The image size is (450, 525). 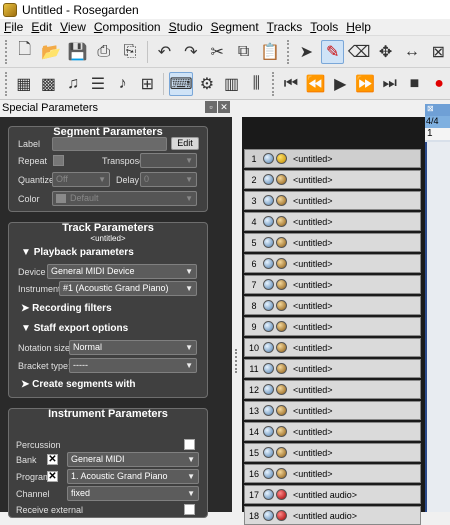 What do you see at coordinates (52, 459) in the screenshot?
I see `bank-checkbox: ✕` at bounding box center [52, 459].